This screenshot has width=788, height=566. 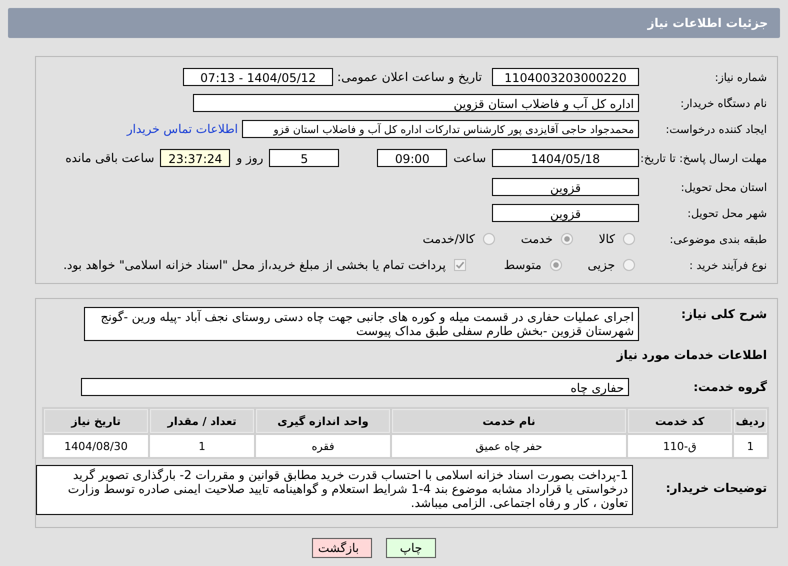 I want to click on radio-label: خدمت, so click(x=536, y=239).